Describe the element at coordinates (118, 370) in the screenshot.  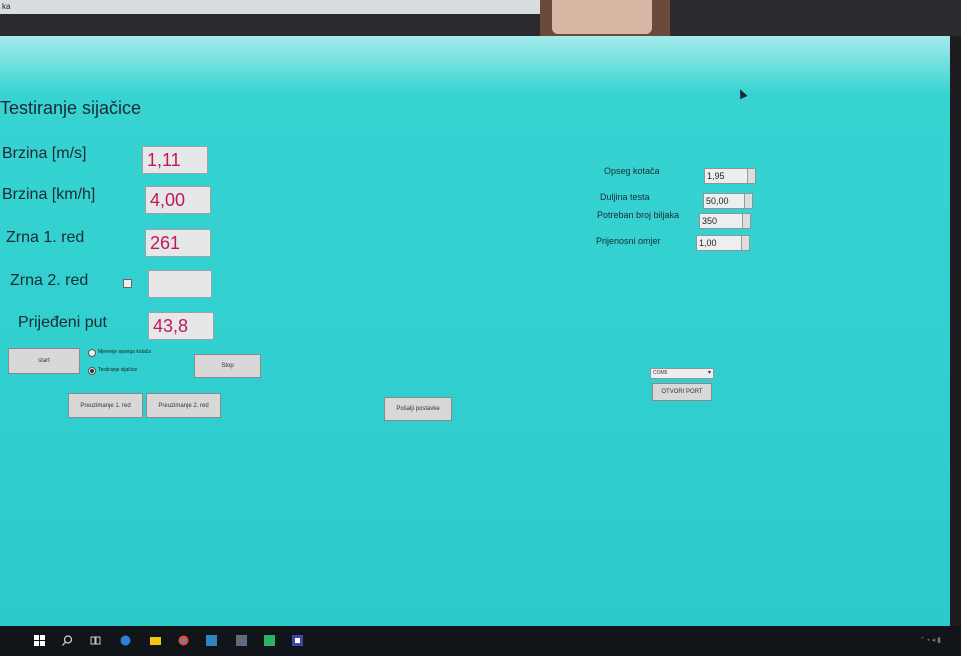
I see `test-radio-label: Testiranje sijačice` at that location.